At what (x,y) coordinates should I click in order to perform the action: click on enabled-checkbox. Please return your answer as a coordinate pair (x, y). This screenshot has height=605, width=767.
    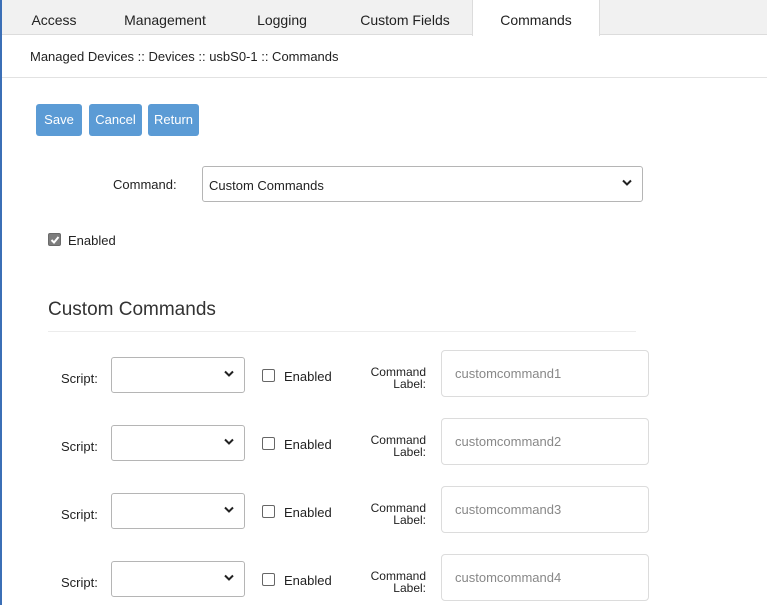
    Looking at the image, I should click on (54, 239).